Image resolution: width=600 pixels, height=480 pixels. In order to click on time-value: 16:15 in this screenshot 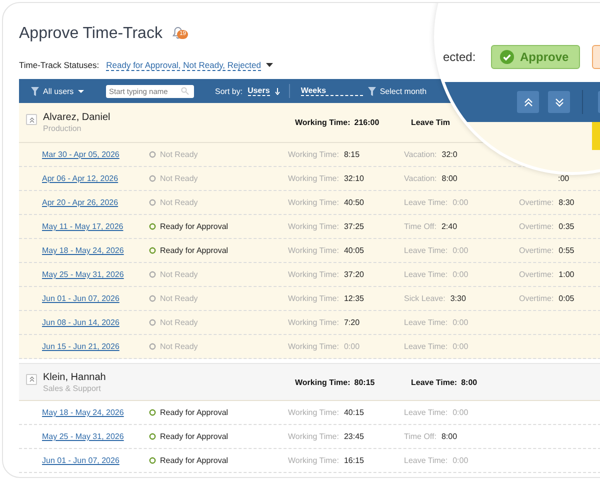, I will do `click(354, 460)`.